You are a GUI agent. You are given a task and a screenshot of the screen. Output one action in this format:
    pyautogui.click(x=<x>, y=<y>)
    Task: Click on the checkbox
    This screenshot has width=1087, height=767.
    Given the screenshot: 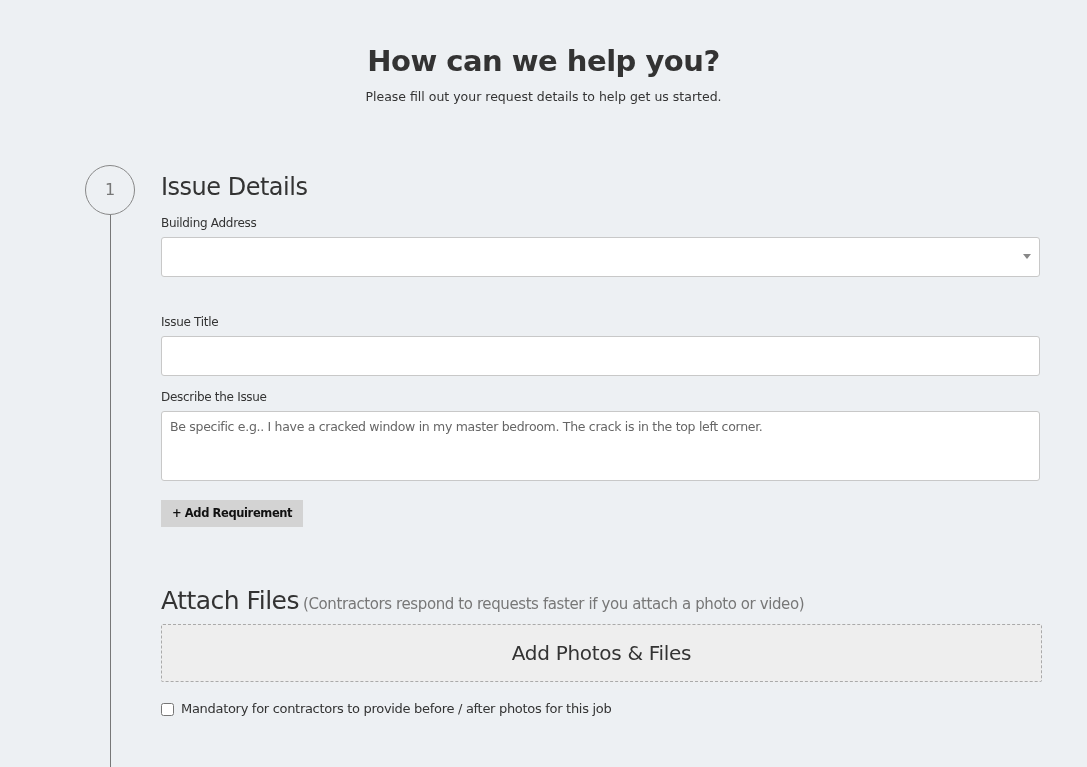 What is the action you would take?
    pyautogui.click(x=167, y=709)
    